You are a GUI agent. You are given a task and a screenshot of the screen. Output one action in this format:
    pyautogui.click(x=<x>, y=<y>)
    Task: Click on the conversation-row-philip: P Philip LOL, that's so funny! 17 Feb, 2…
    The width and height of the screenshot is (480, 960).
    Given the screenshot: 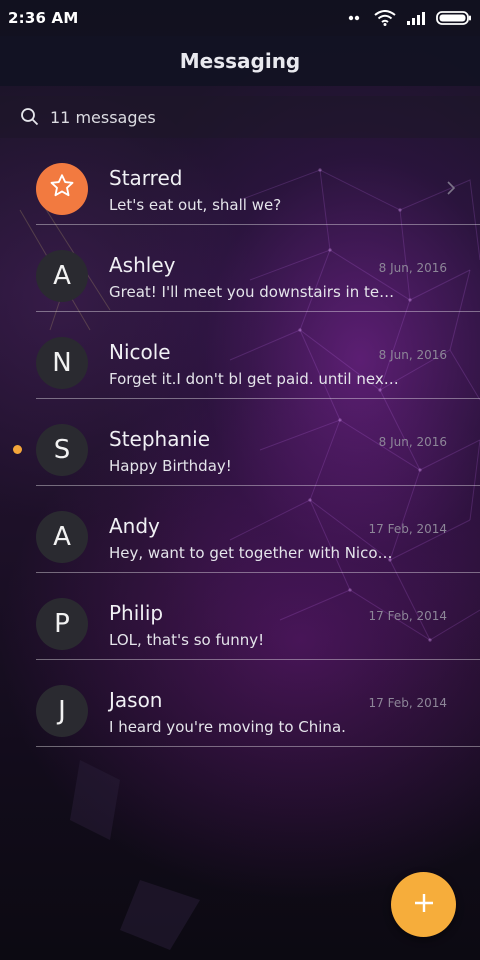 What is the action you would take?
    pyautogui.click(x=240, y=616)
    